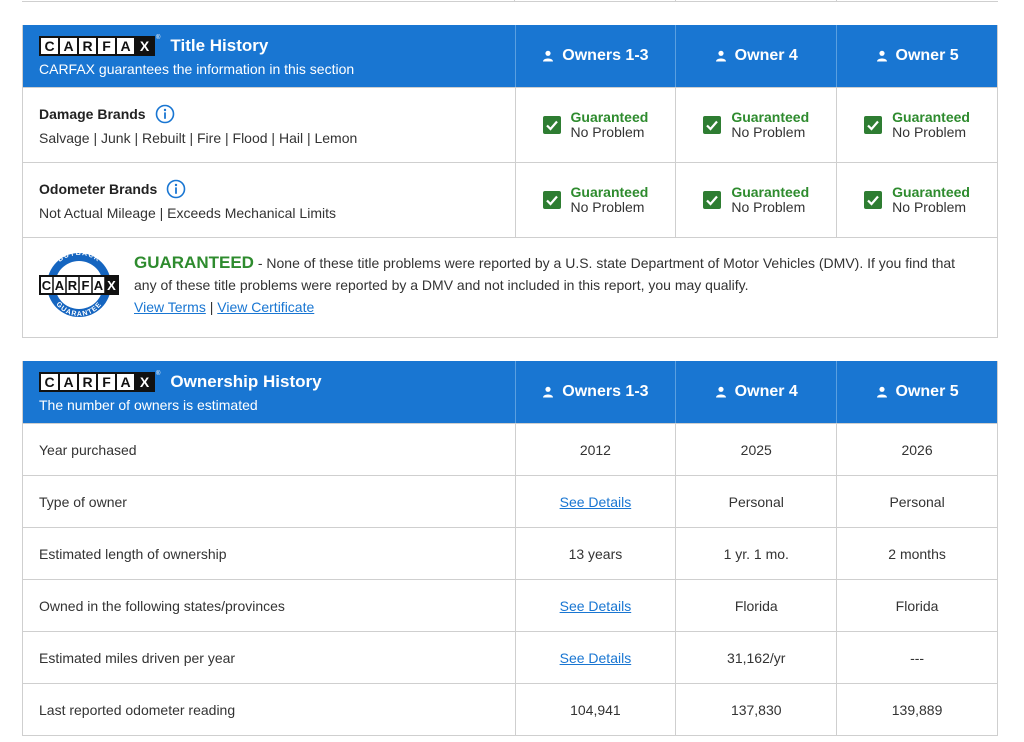 Image resolution: width=1024 pixels, height=742 pixels. Describe the element at coordinates (148, 405) in the screenshot. I see `section-subtitle: The number of owners is estimated` at that location.